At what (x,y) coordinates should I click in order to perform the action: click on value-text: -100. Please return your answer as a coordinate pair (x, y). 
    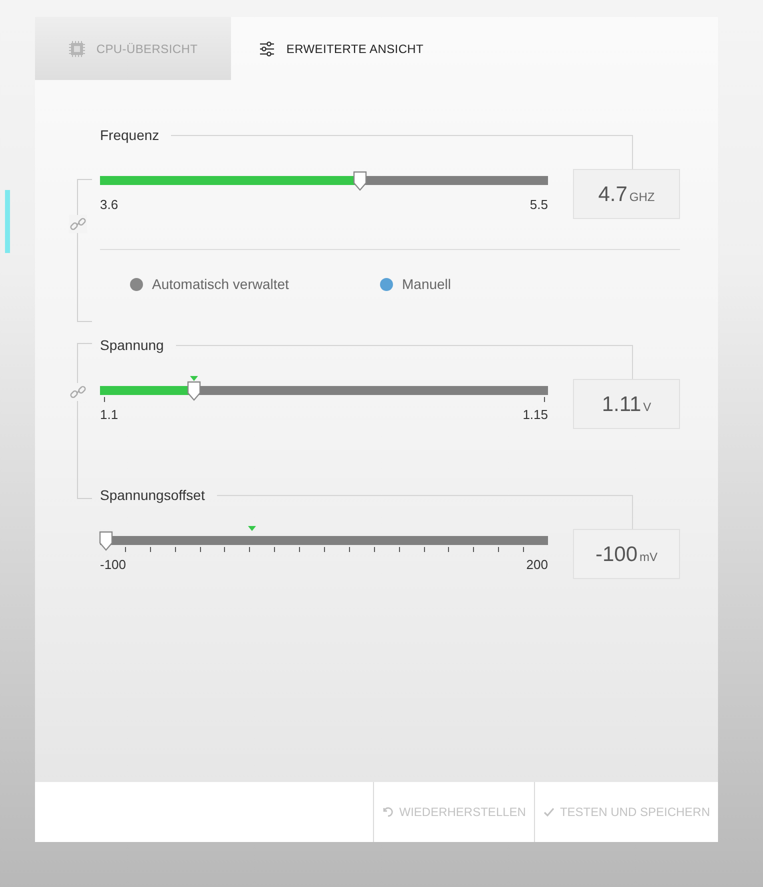
    Looking at the image, I should click on (616, 555).